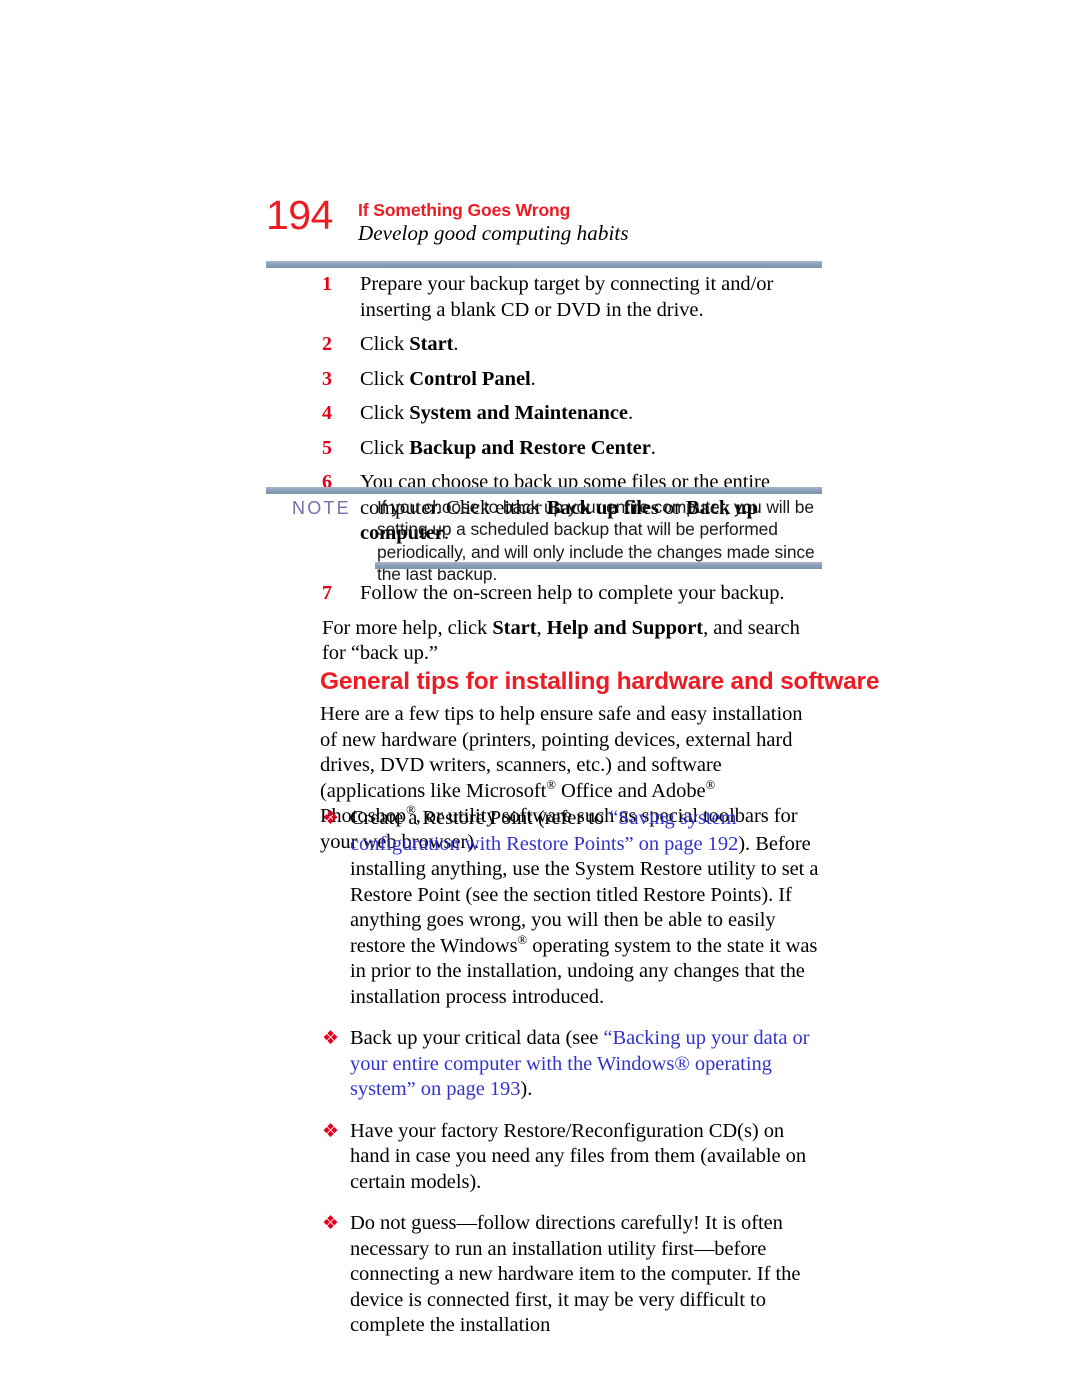 The image size is (1080, 1397). Describe the element at coordinates (464, 210) in the screenshot. I see `chapter-title: If Something Goes Wrong` at that location.